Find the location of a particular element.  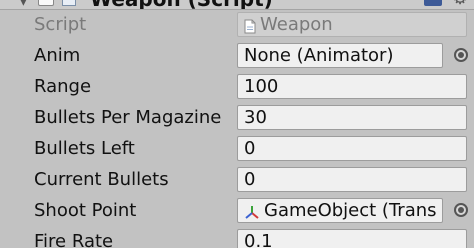

script-file-icon is located at coordinates (250, 26).